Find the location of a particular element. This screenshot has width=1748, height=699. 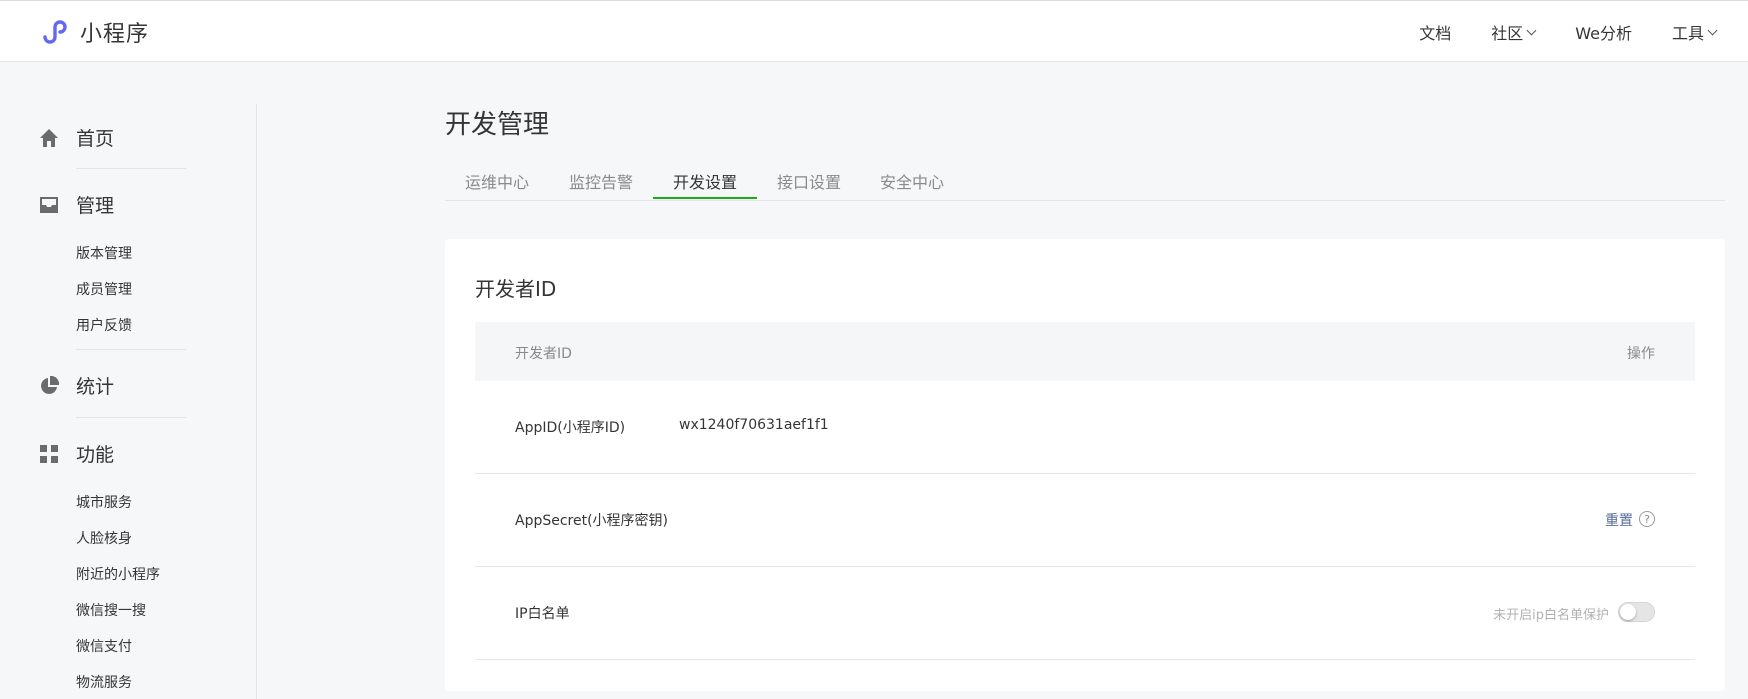

inbox-icon is located at coordinates (49, 205).